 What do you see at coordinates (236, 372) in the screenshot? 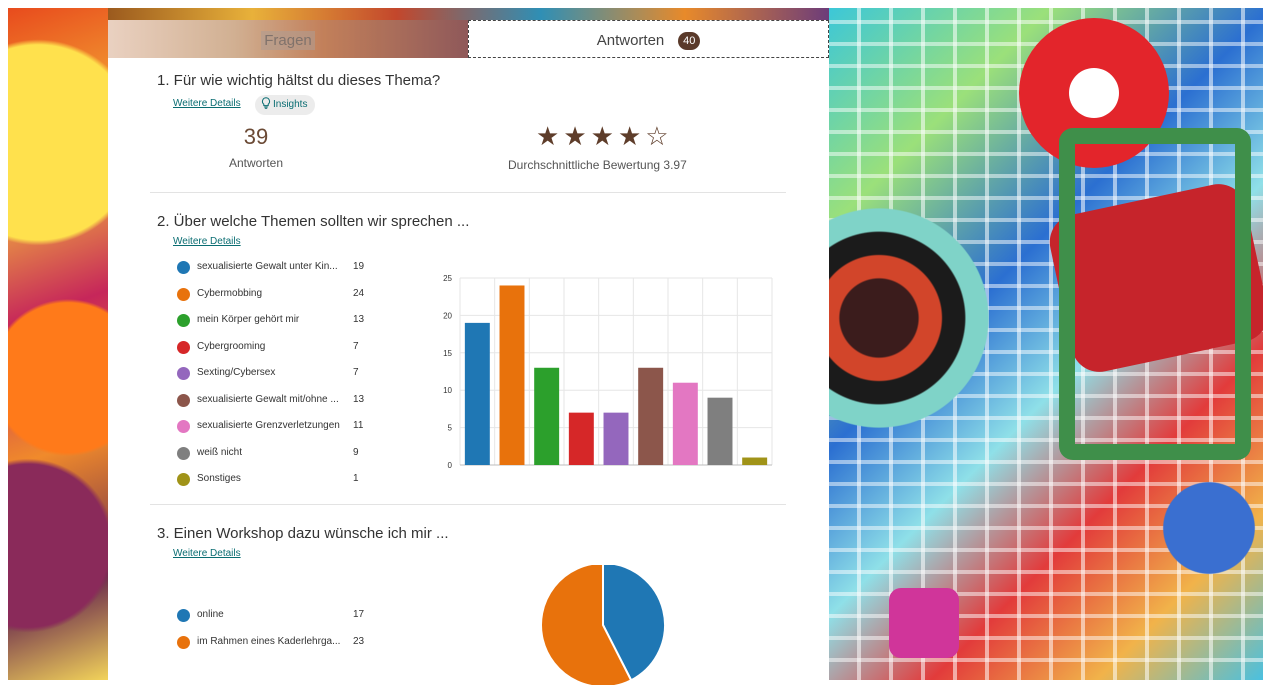
I see `legend-label: Sexting/Cybersex` at bounding box center [236, 372].